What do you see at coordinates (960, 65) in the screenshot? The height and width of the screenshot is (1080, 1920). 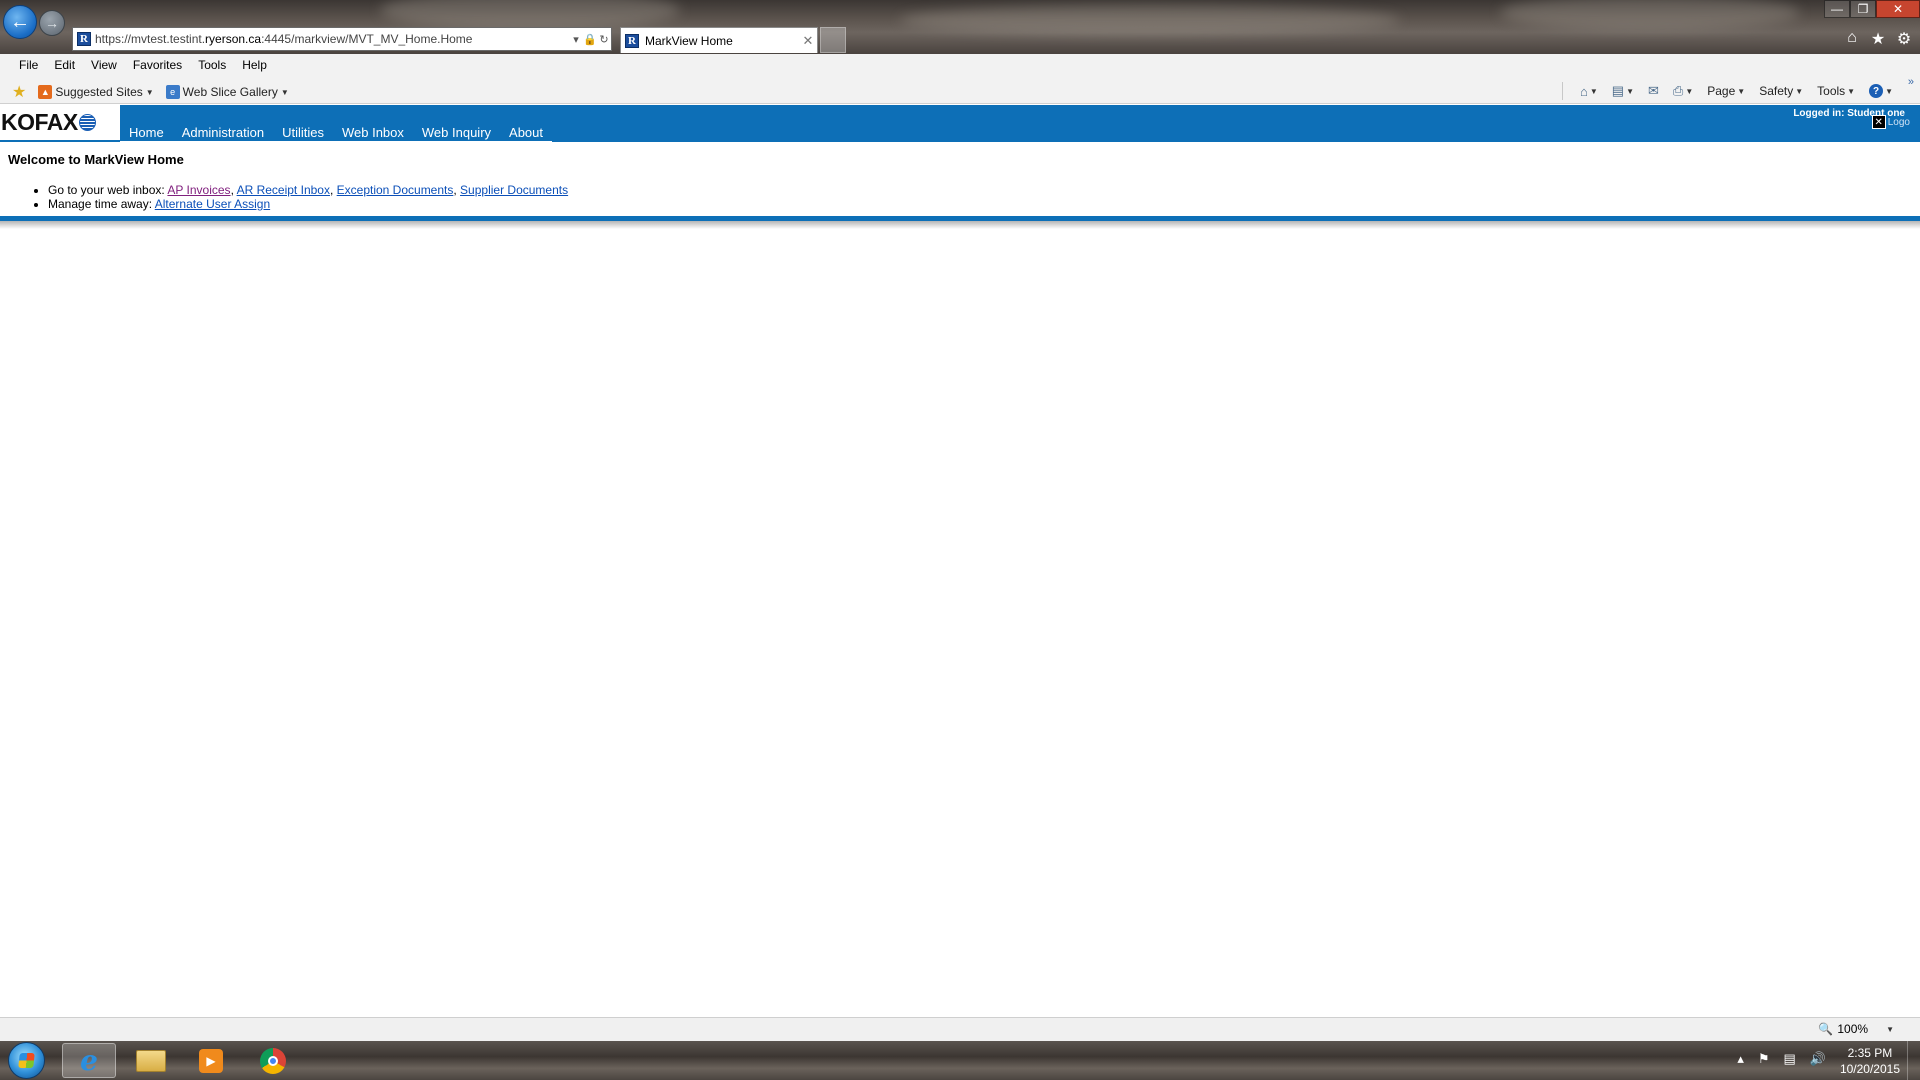 I see `menu-bar: File Edit View Favorites Tools Help` at bounding box center [960, 65].